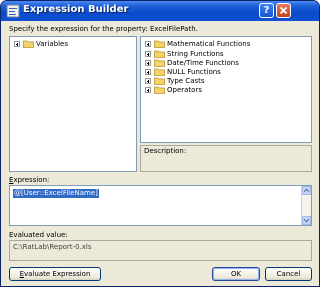  I want to click on tree-item-label: Operators, so click(184, 90).